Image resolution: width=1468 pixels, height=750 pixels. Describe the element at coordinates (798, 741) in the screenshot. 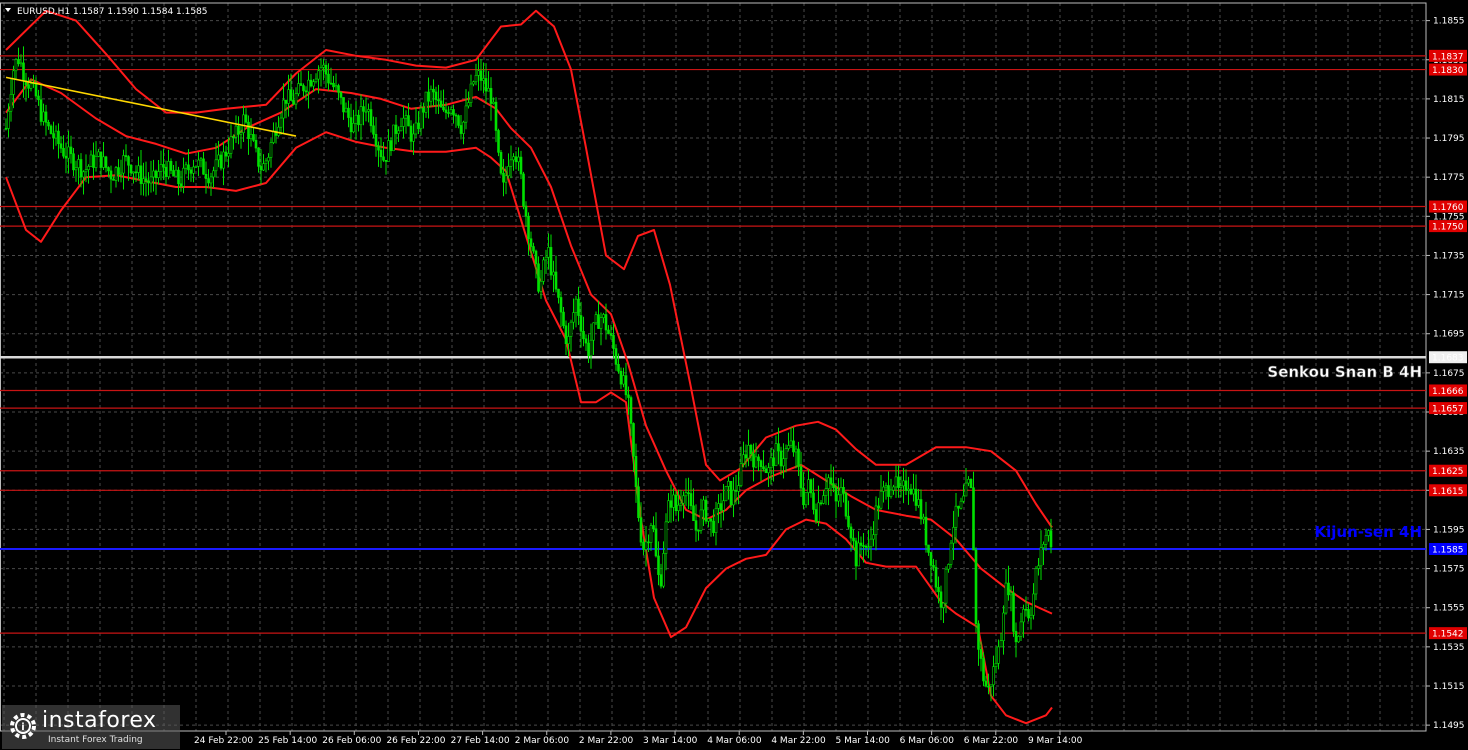

I see `time-tick-label: 4 Mar 22:00` at that location.